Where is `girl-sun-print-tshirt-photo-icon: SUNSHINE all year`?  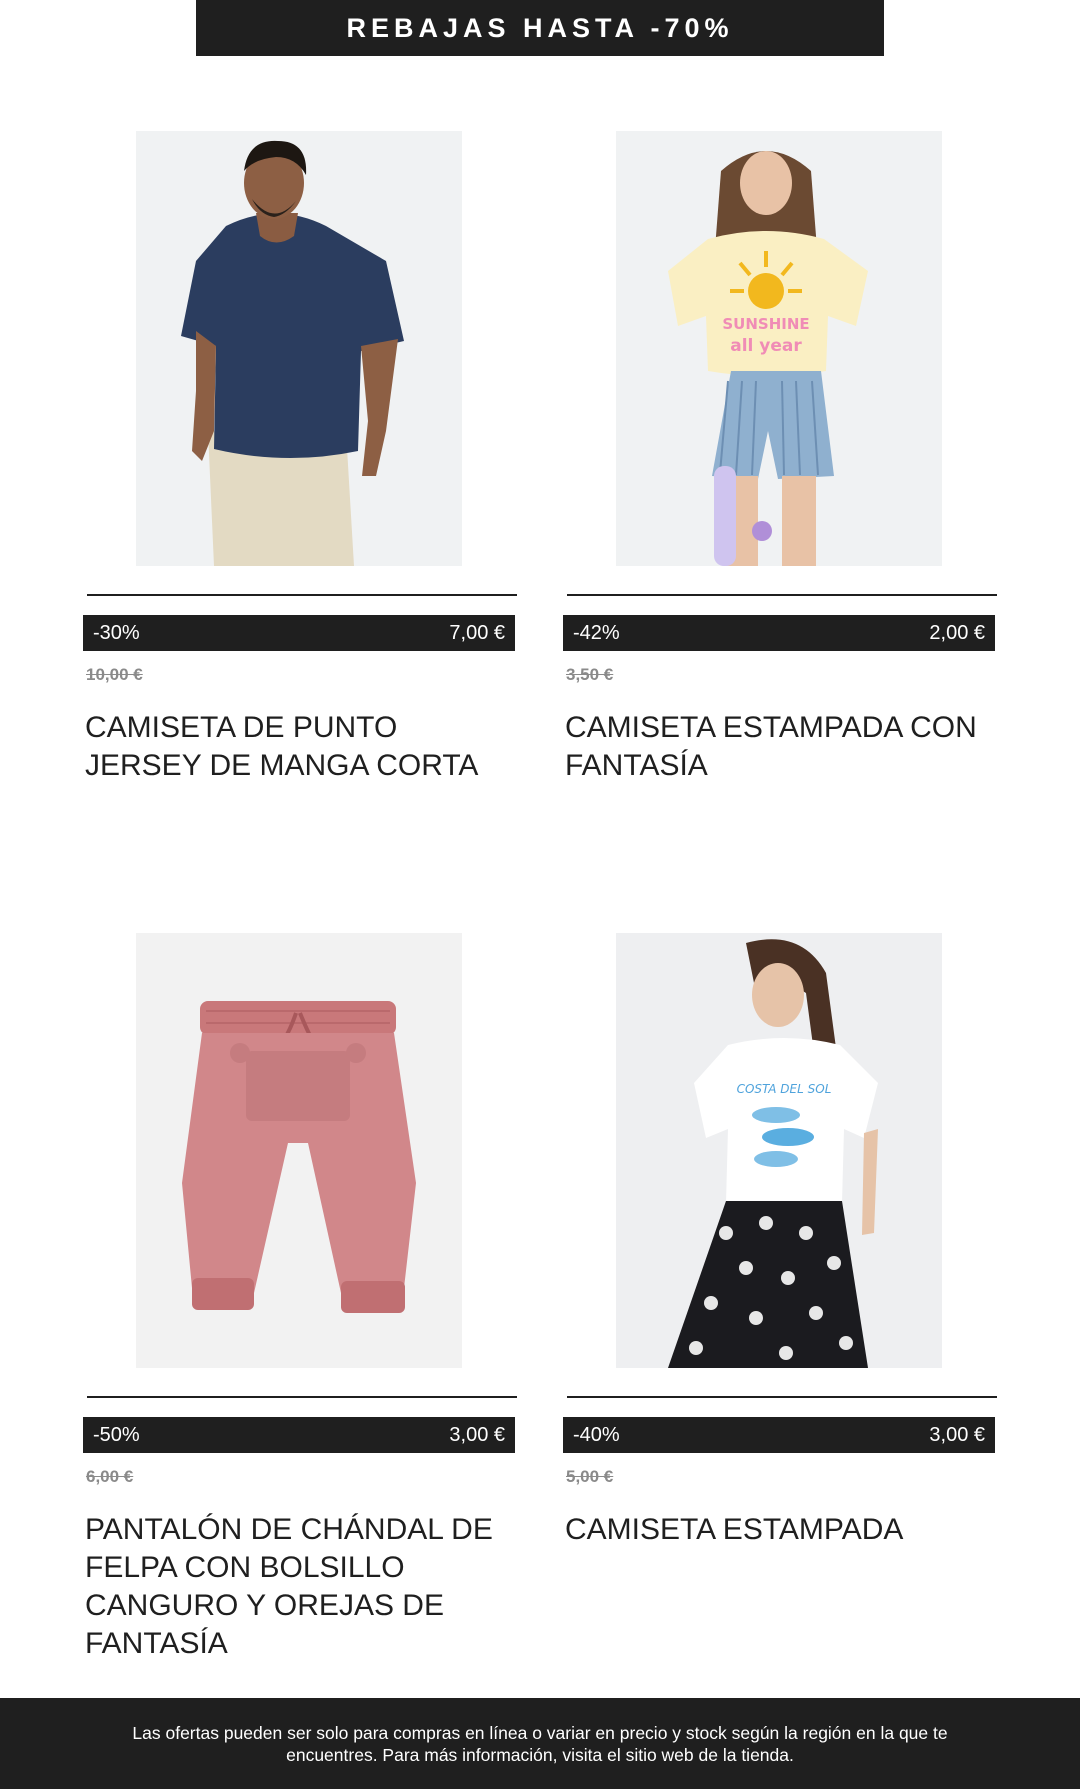
girl-sun-print-tshirt-photo-icon: SUNSHINE all year is located at coordinates (779, 348).